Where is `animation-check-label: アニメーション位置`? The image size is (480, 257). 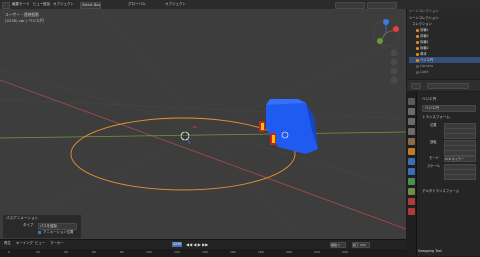 animation-check-label: アニメーション位置 is located at coordinates (58, 232).